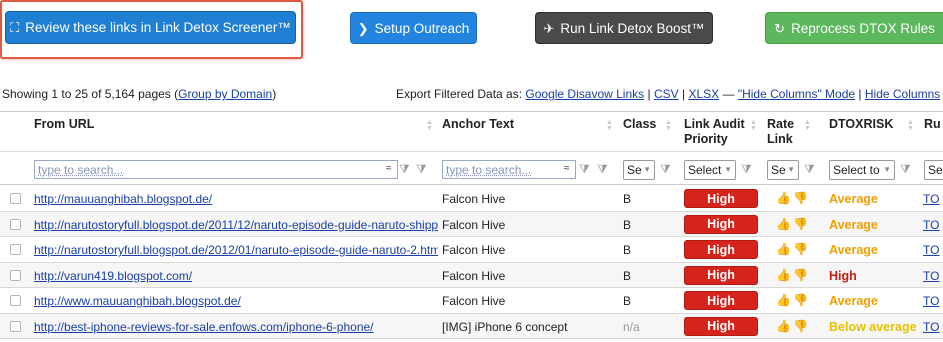 This screenshot has width=943, height=342. What do you see at coordinates (422, 28) in the screenshot?
I see `setup-outreach-label: Setup Outreach` at bounding box center [422, 28].